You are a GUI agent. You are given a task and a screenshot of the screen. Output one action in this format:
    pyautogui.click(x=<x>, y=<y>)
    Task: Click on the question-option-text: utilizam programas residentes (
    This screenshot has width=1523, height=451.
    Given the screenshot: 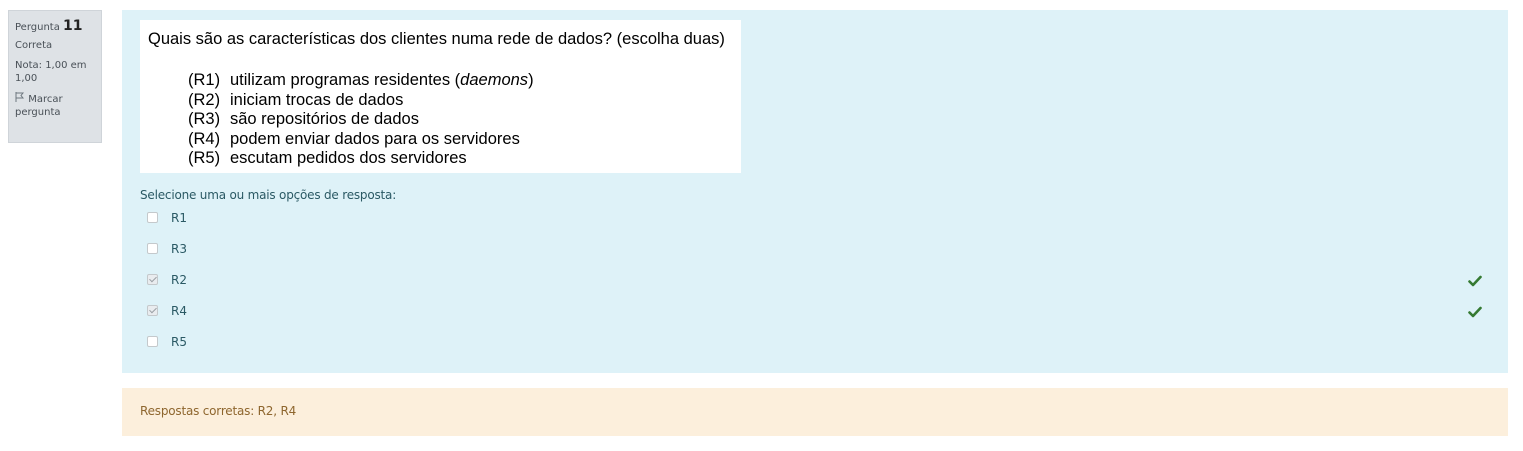 What is the action you would take?
    pyautogui.click(x=345, y=80)
    